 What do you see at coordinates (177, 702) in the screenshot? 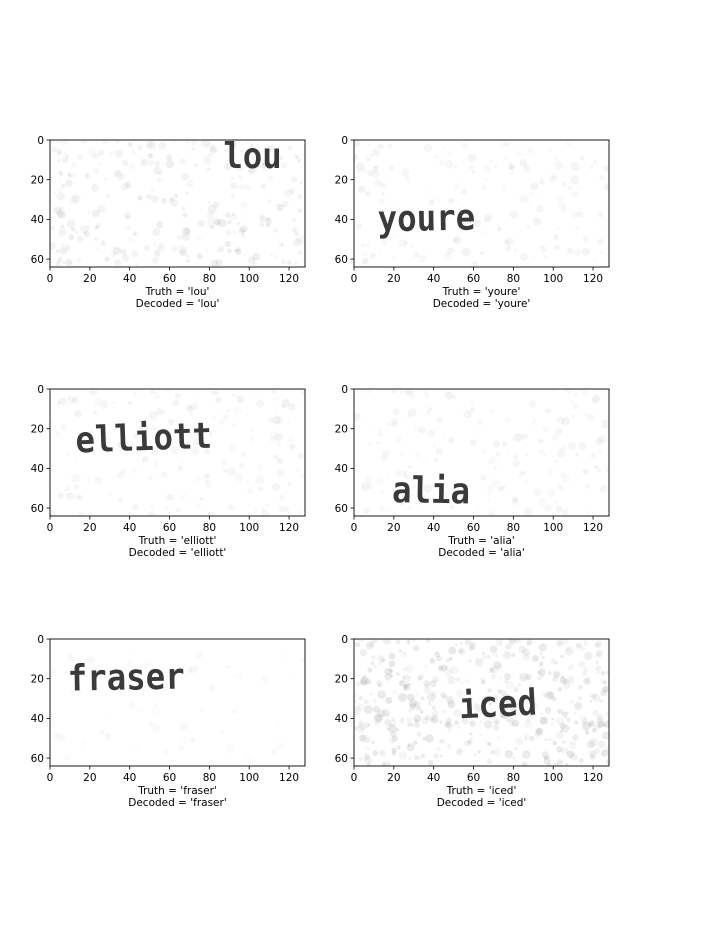
I see `image-content: fraser` at bounding box center [177, 702].